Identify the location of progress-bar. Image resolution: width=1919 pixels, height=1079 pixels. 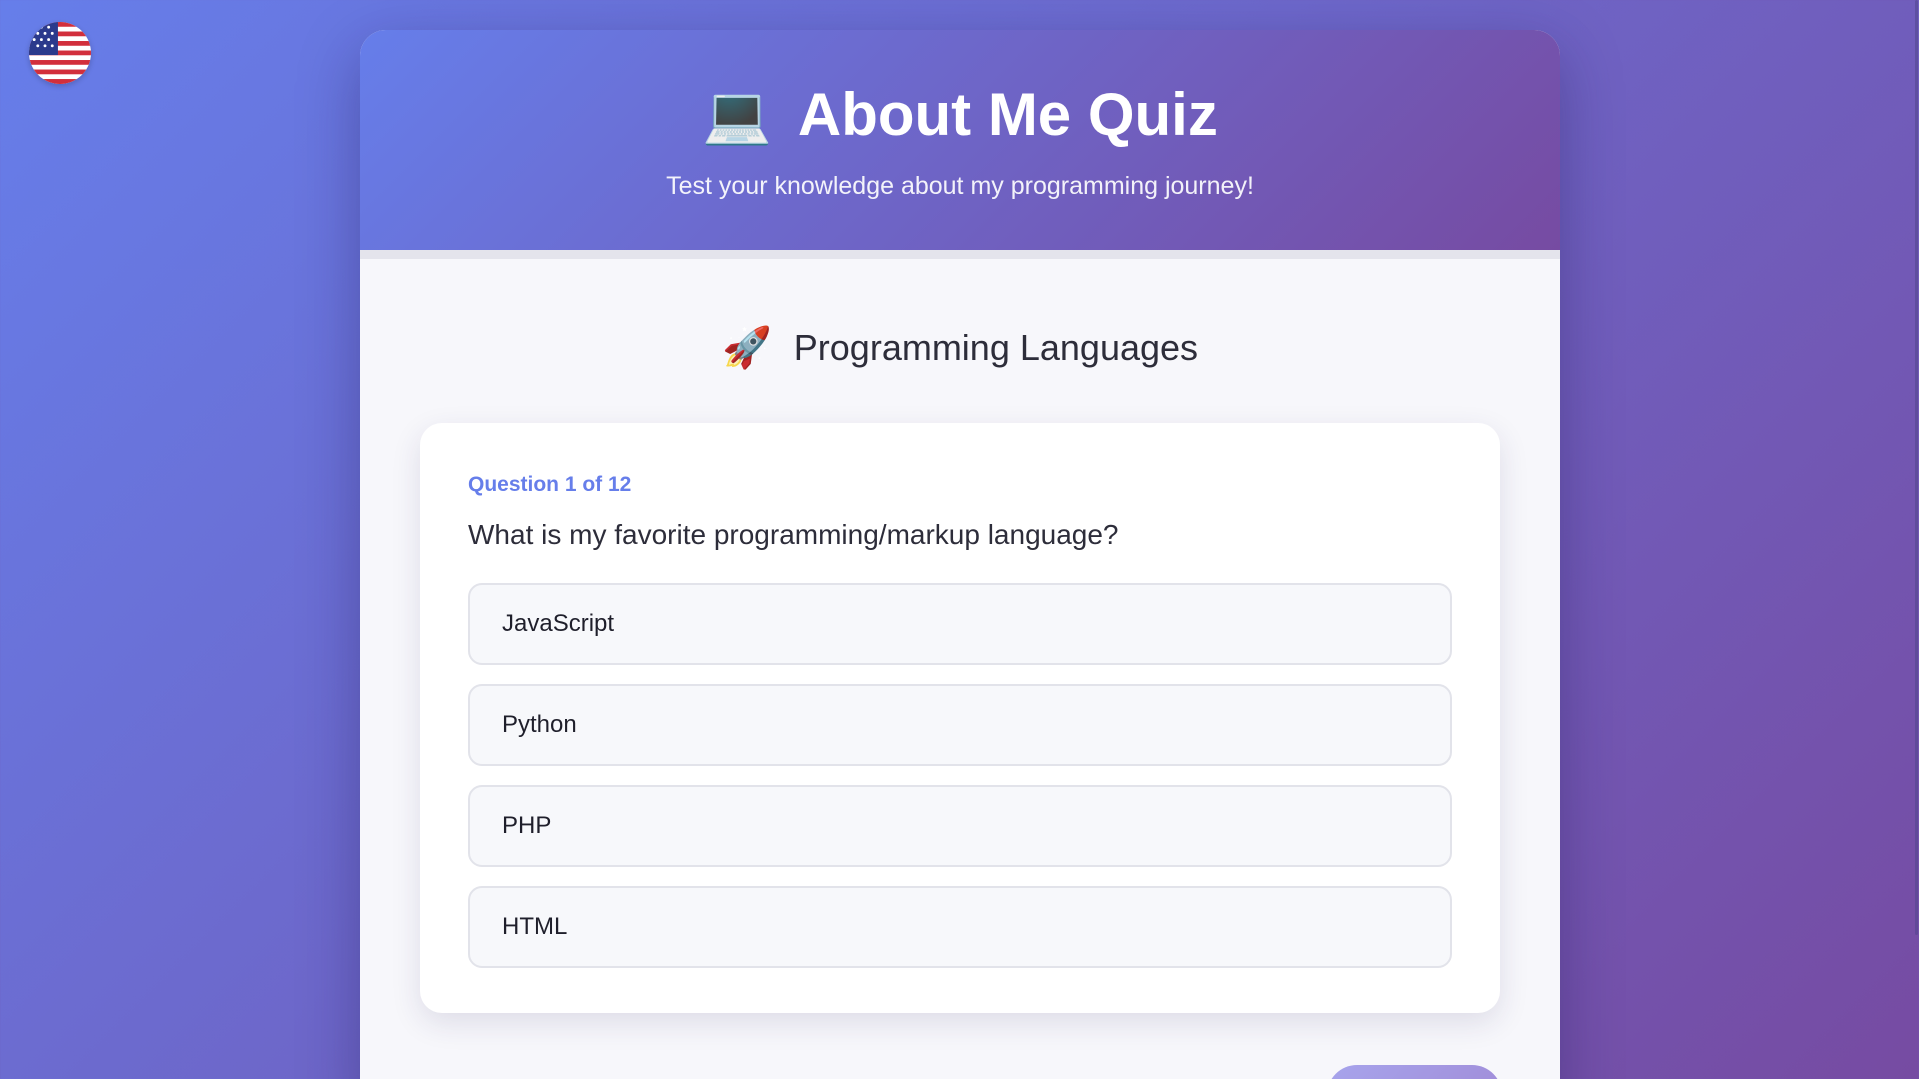
(960, 254).